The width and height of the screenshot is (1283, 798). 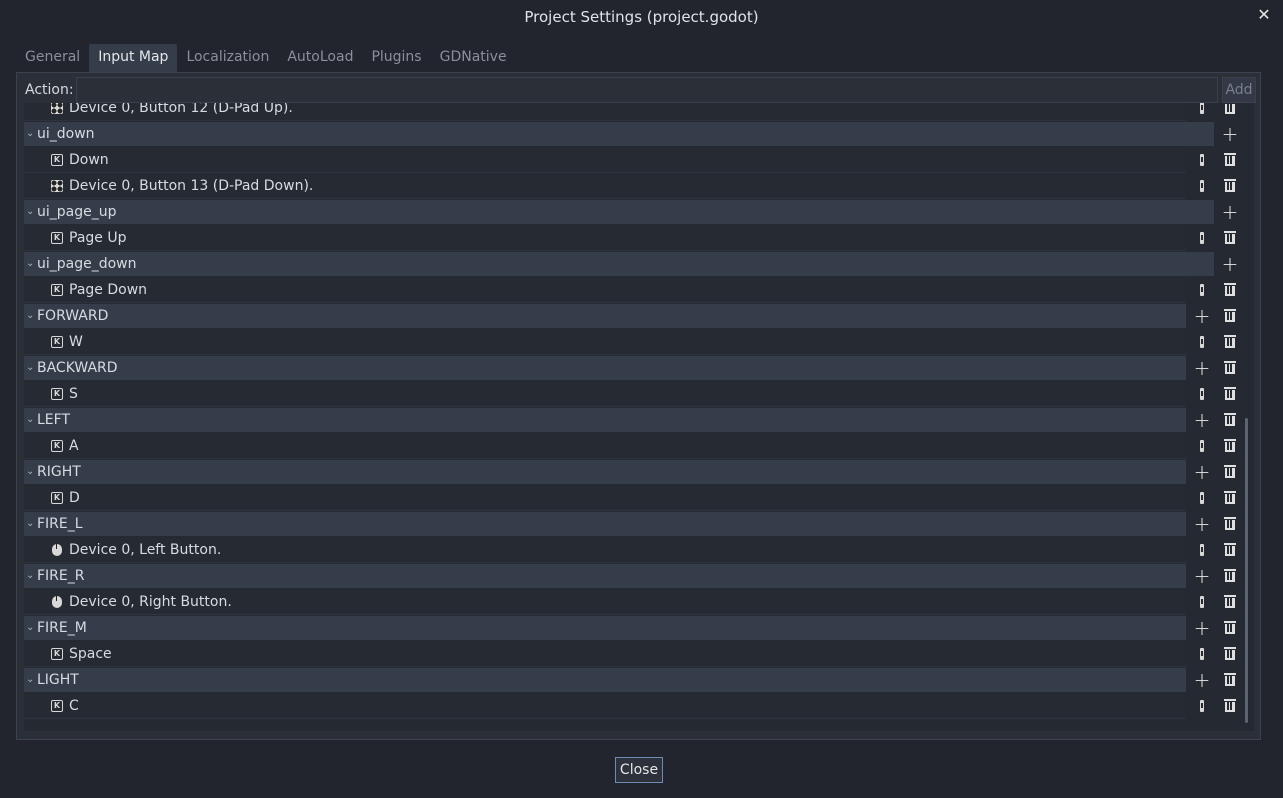 I want to click on event-label: A, so click(x=74, y=446).